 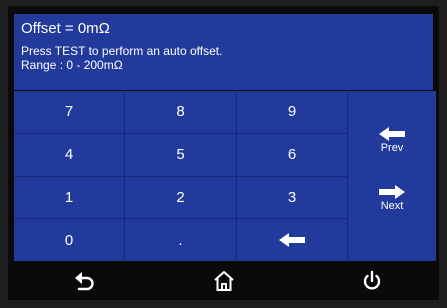 What do you see at coordinates (392, 192) in the screenshot?
I see `right-arrow-icon` at bounding box center [392, 192].